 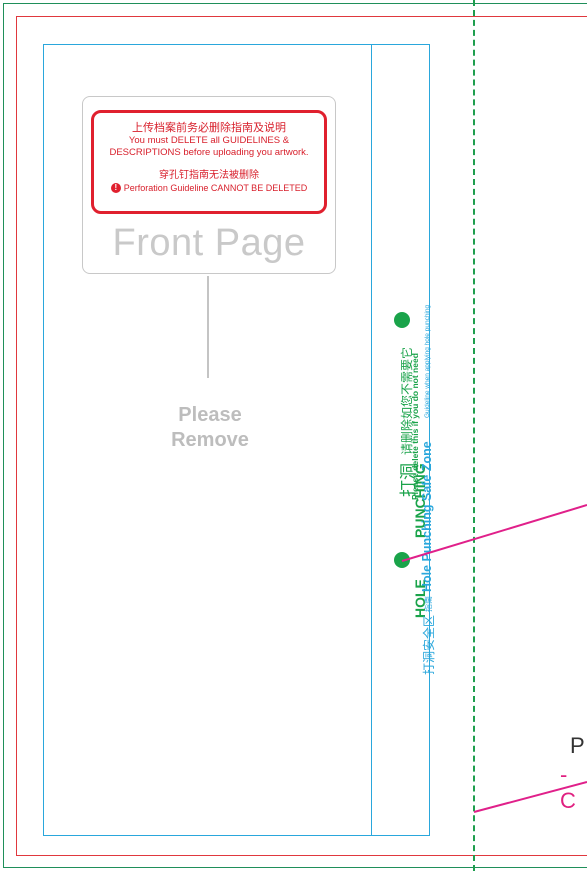 What do you see at coordinates (568, 787) in the screenshot?
I see `partial-label-2: - C` at bounding box center [568, 787].